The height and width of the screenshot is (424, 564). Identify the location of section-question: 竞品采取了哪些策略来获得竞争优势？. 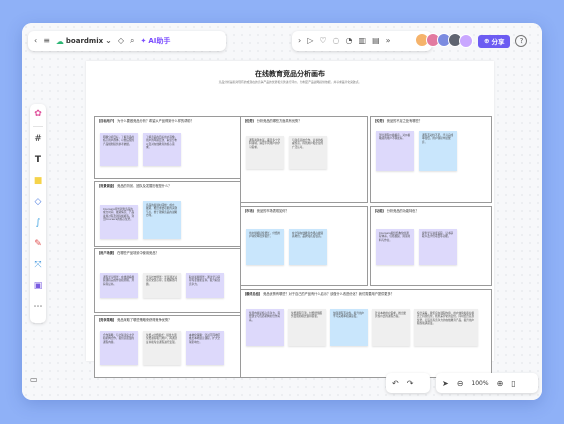
(144, 320).